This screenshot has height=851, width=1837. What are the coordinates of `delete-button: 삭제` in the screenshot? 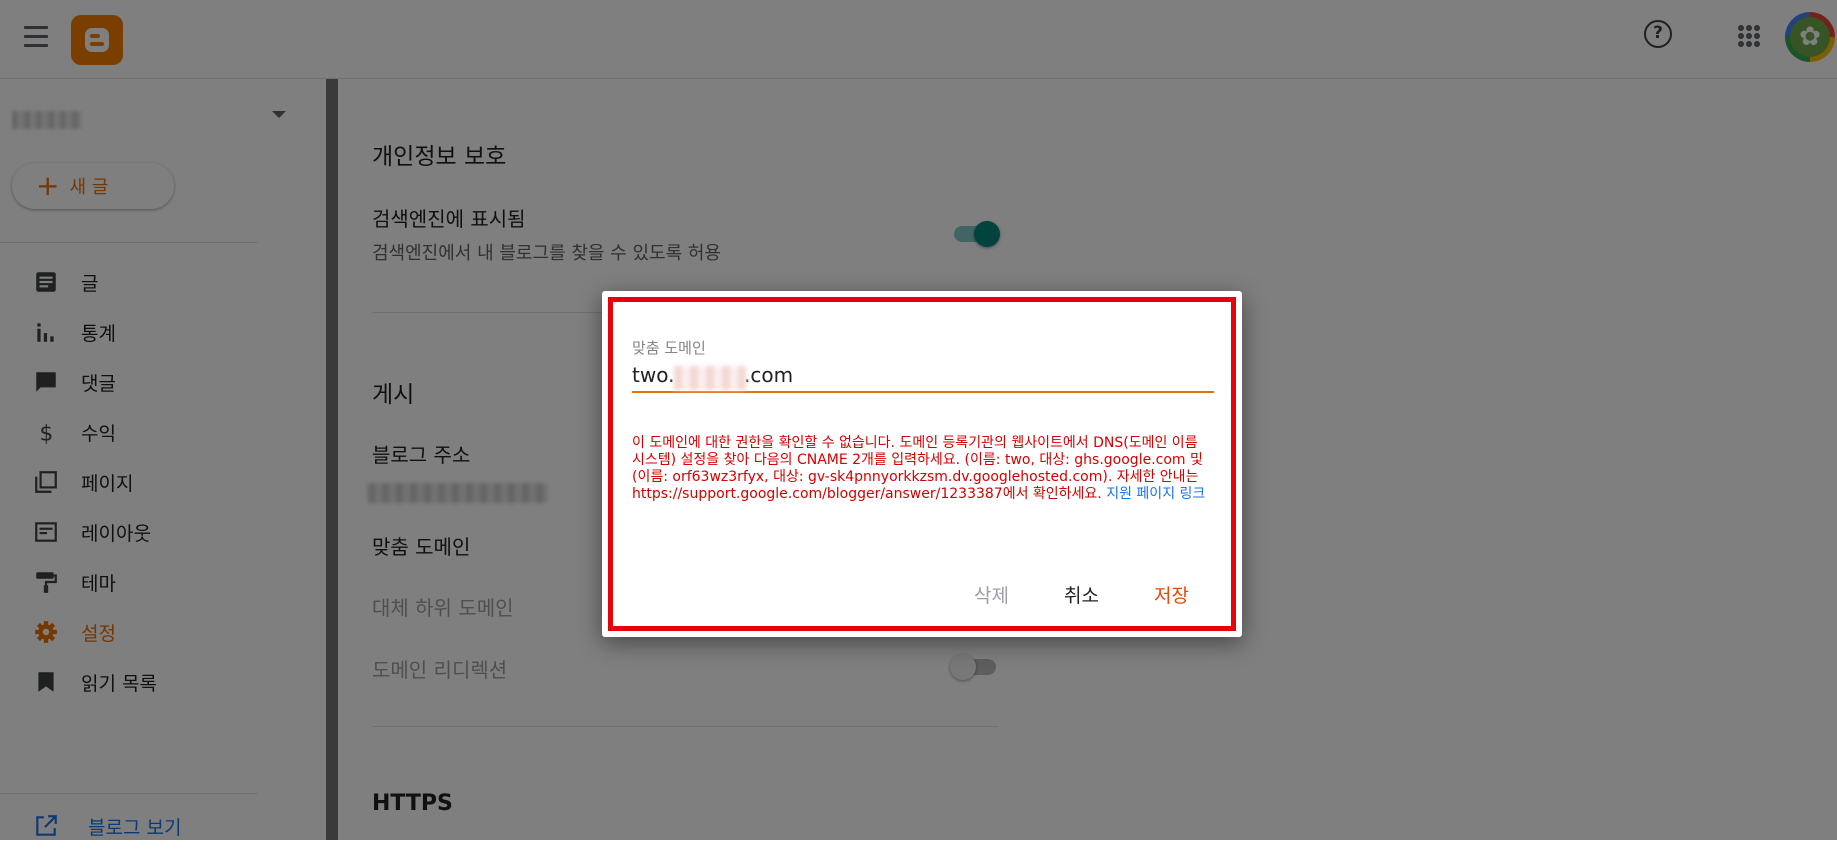 It's located at (991, 594).